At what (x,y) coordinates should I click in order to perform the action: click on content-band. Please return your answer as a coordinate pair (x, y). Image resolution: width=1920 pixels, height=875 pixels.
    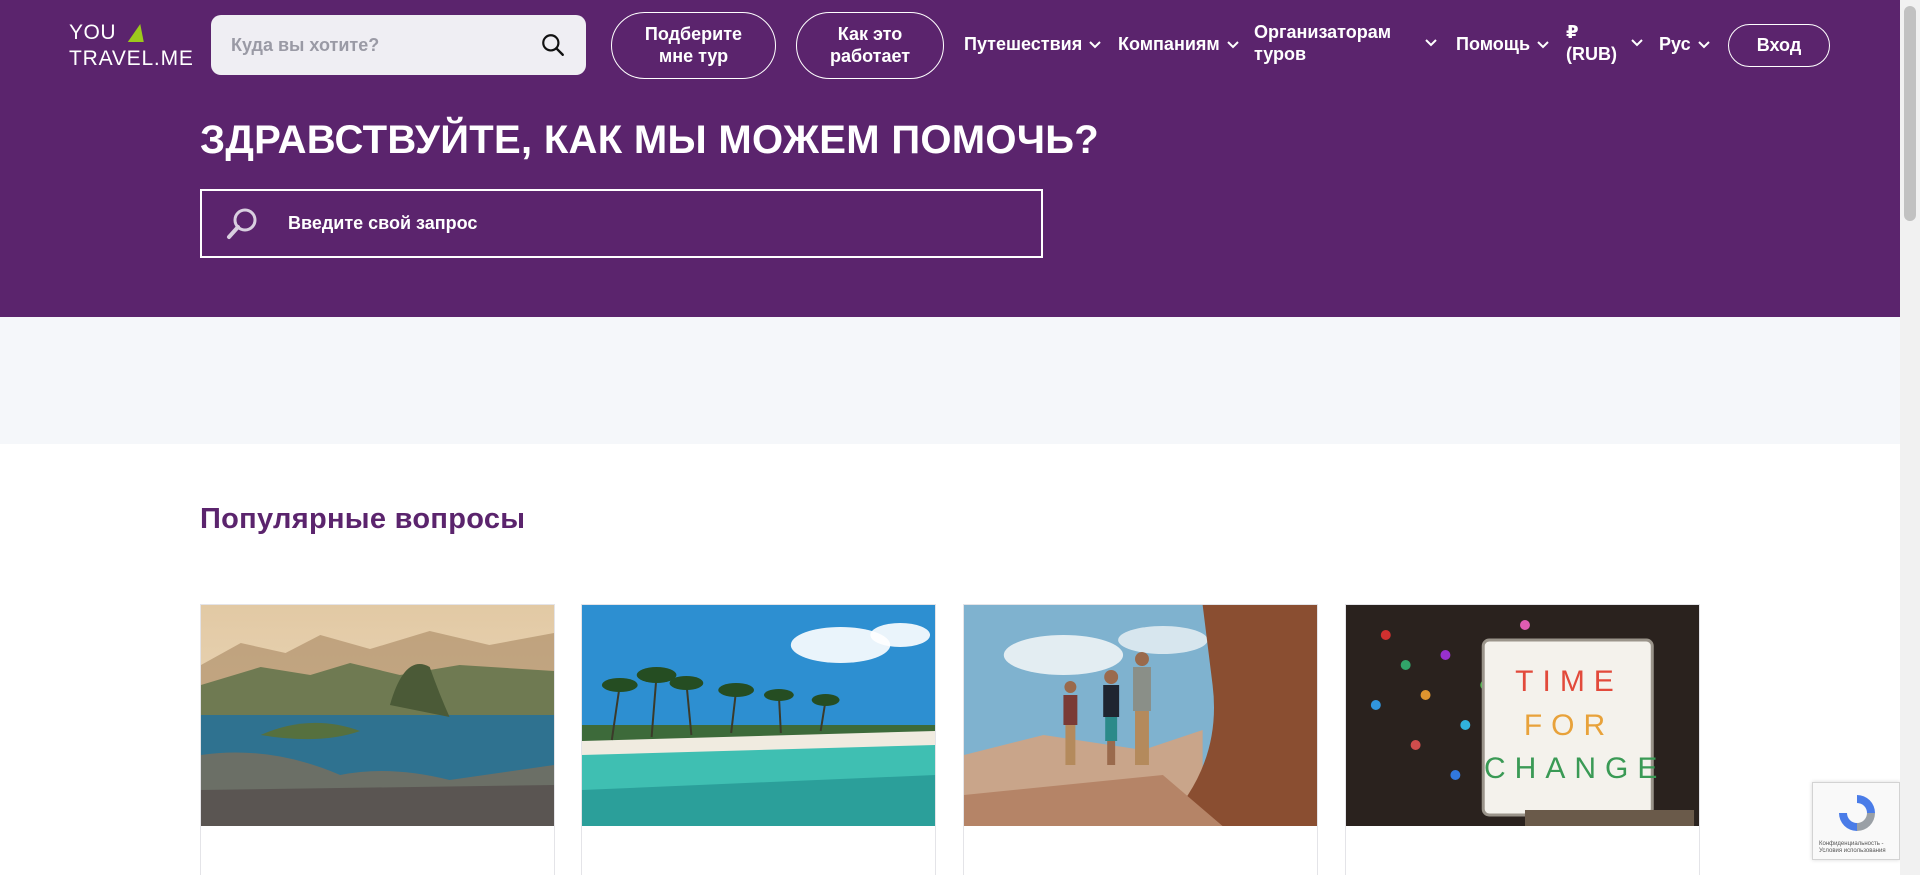
    Looking at the image, I should click on (950, 380).